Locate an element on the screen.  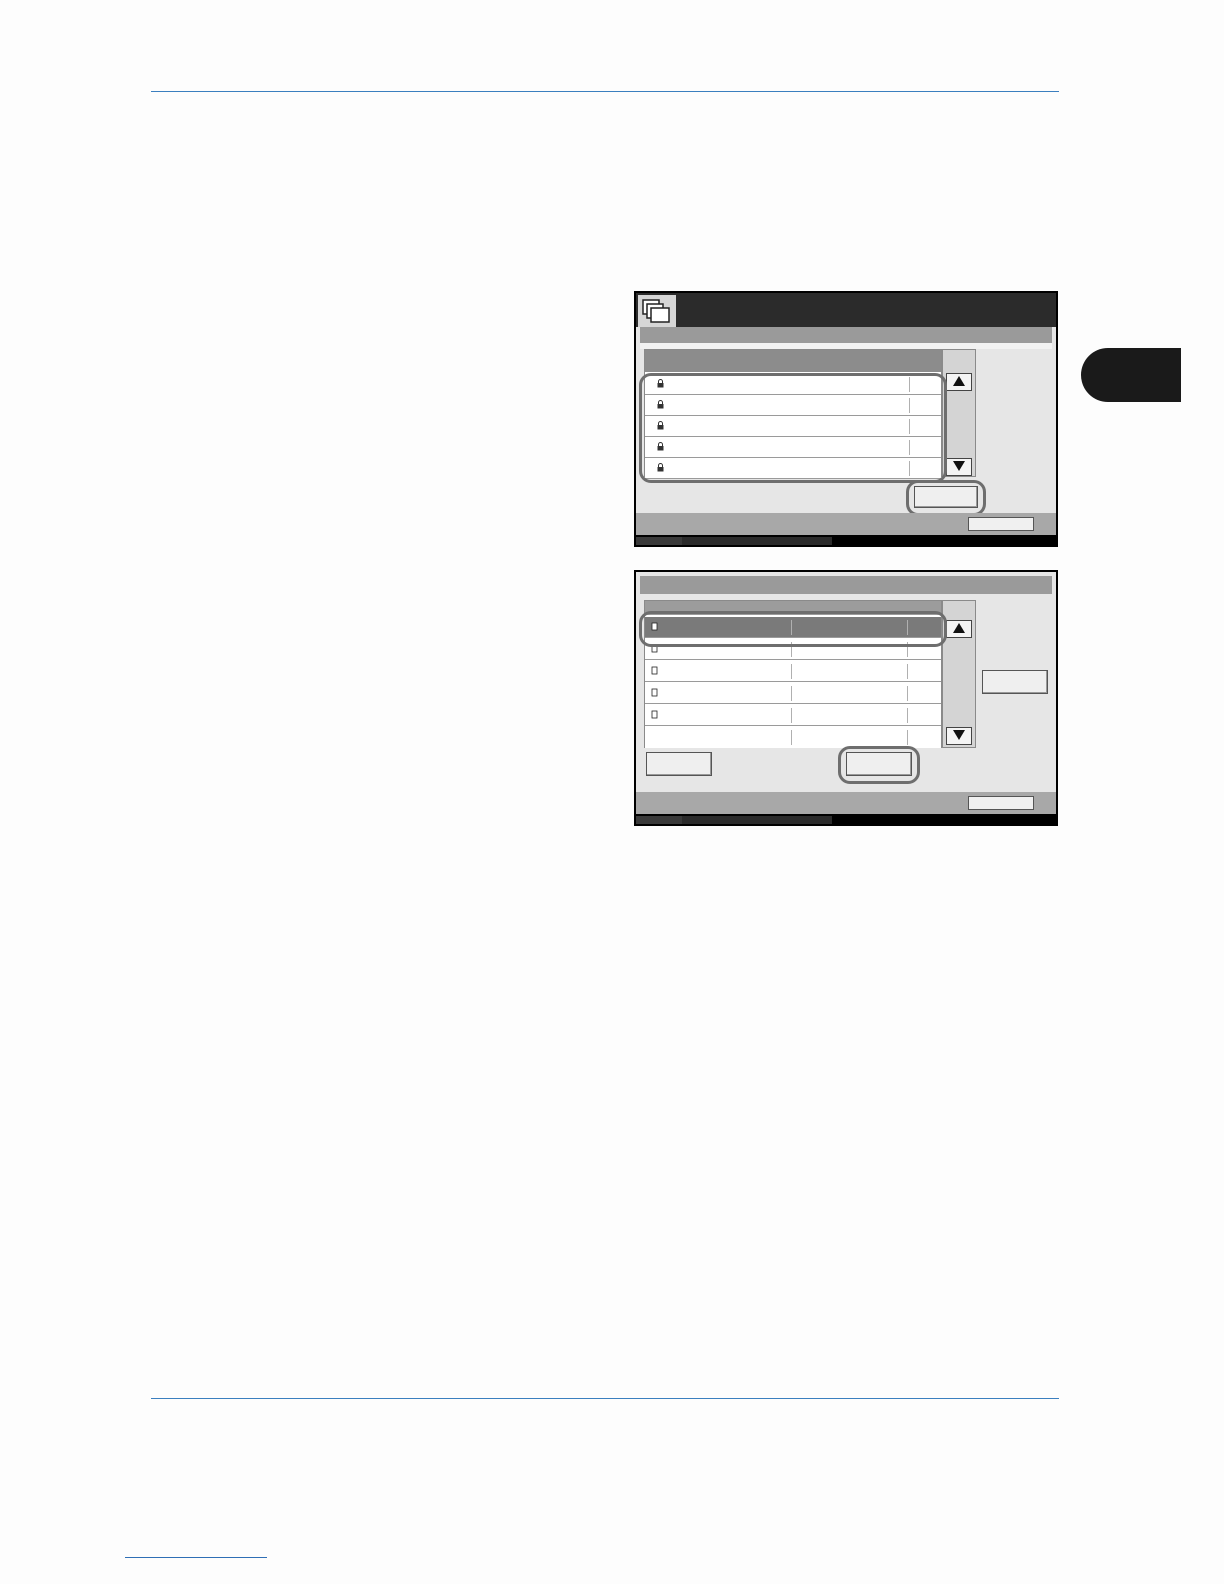
list-header is located at coordinates (793, 361).